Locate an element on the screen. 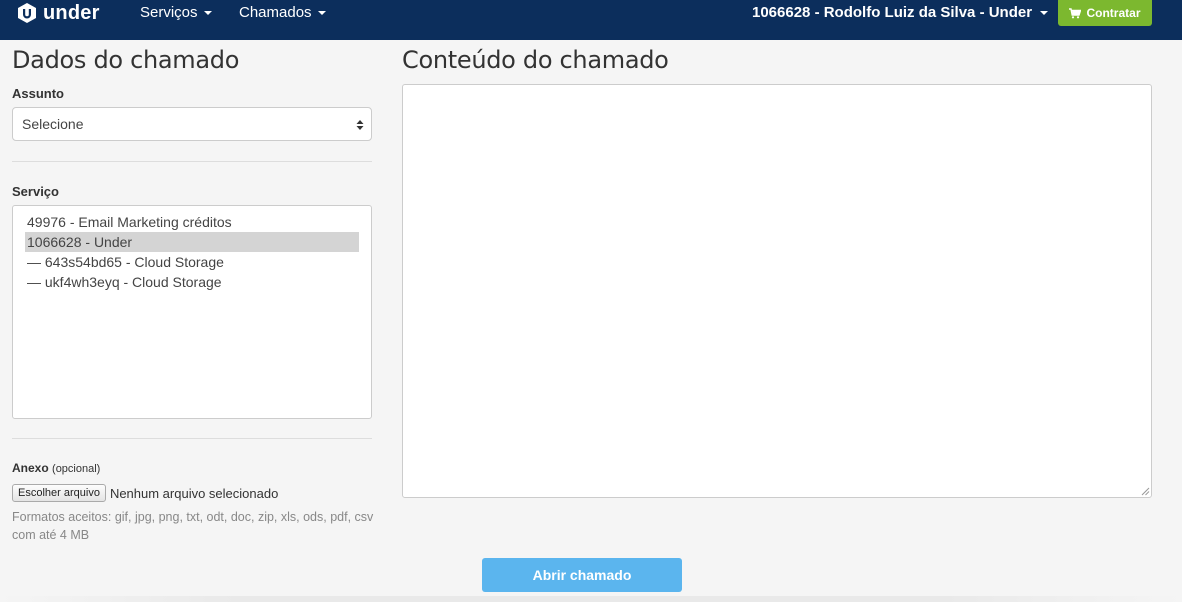 Image resolution: width=1182 pixels, height=602 pixels. contratar-label: Contratar is located at coordinates (1113, 13).